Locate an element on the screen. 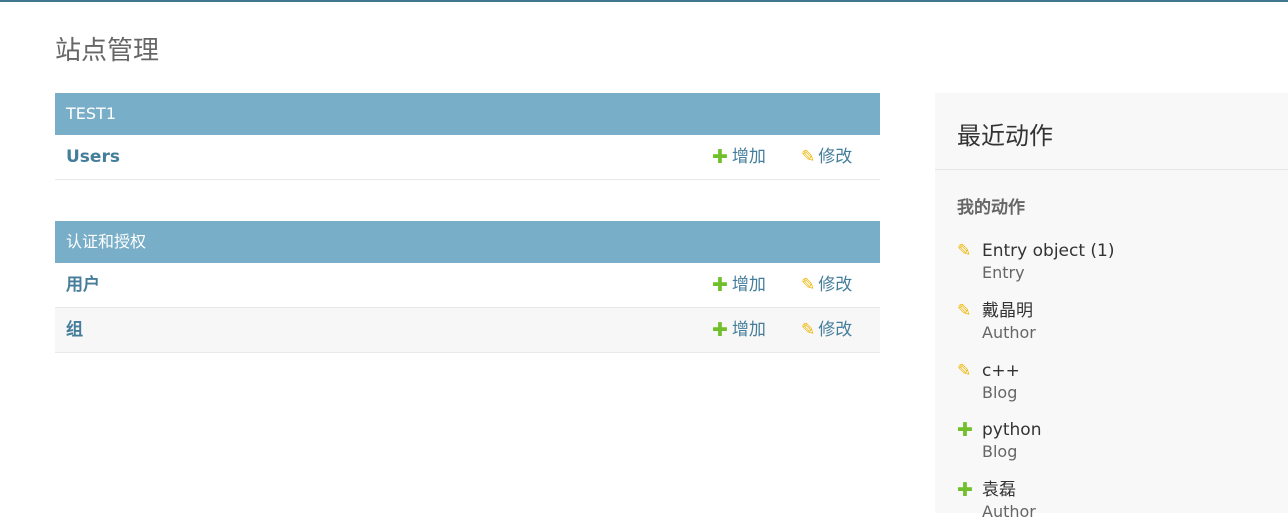 Image resolution: width=1288 pixels, height=529 pixels. recent-action-item: ✎ c++ Blog is located at coordinates (1117, 385).